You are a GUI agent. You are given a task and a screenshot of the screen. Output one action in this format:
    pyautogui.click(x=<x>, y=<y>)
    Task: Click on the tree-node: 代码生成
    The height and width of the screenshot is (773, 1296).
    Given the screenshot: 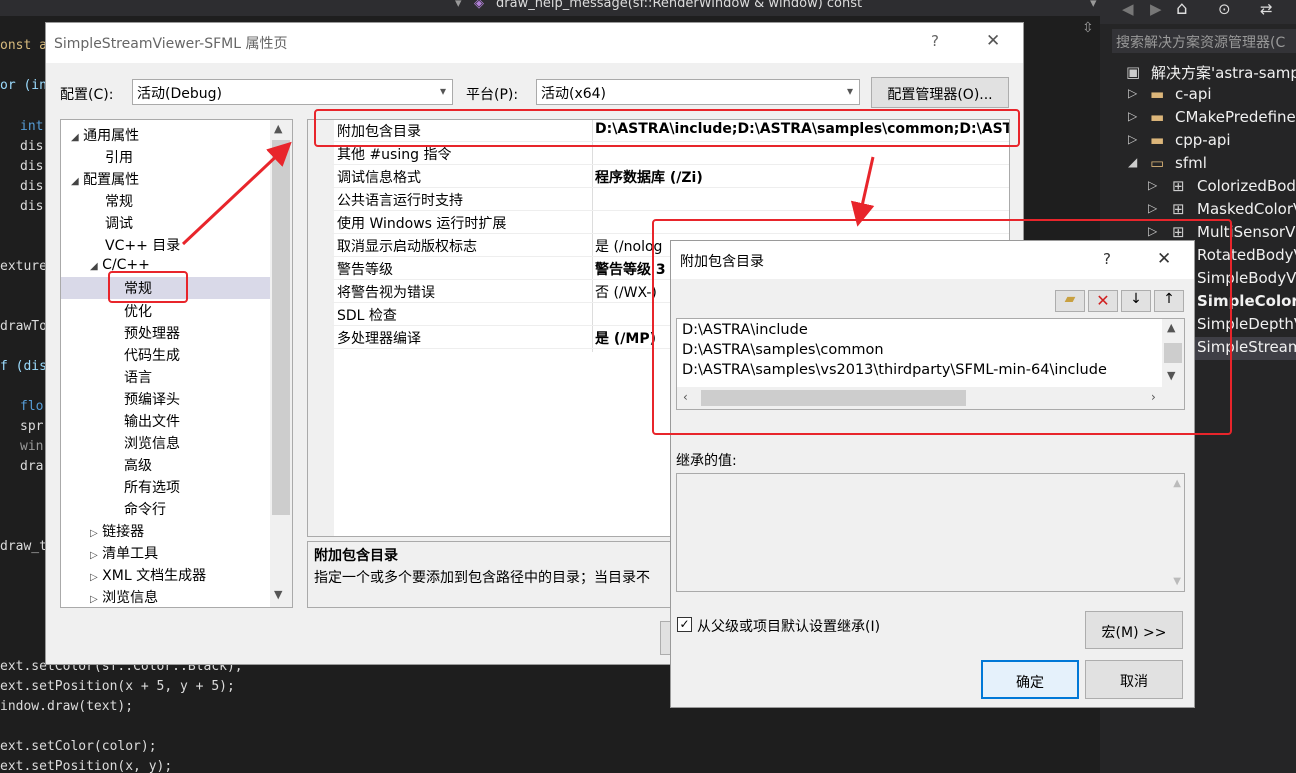 What is the action you would take?
    pyautogui.click(x=152, y=355)
    